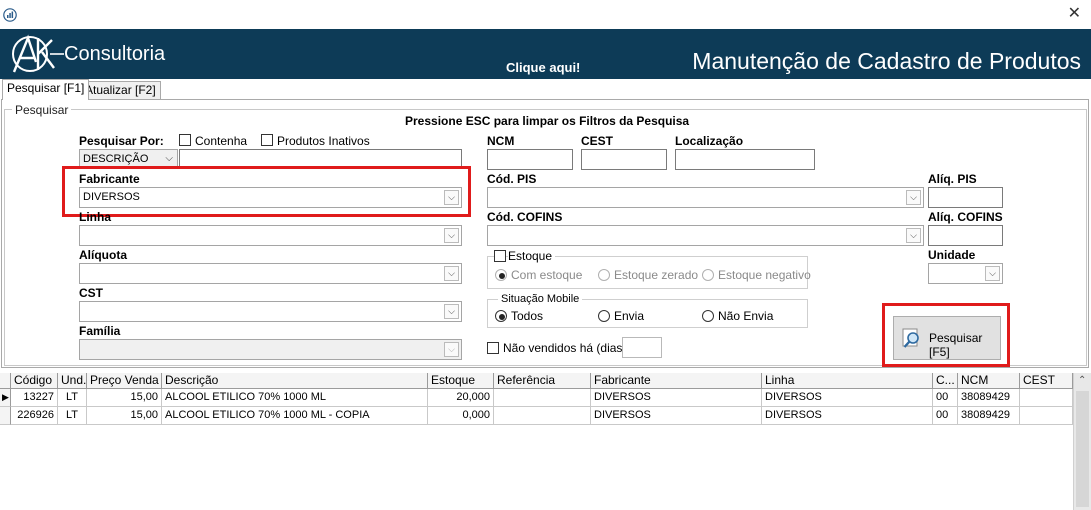  I want to click on column-header-preco-venda: Preço Venda, so click(124, 381).